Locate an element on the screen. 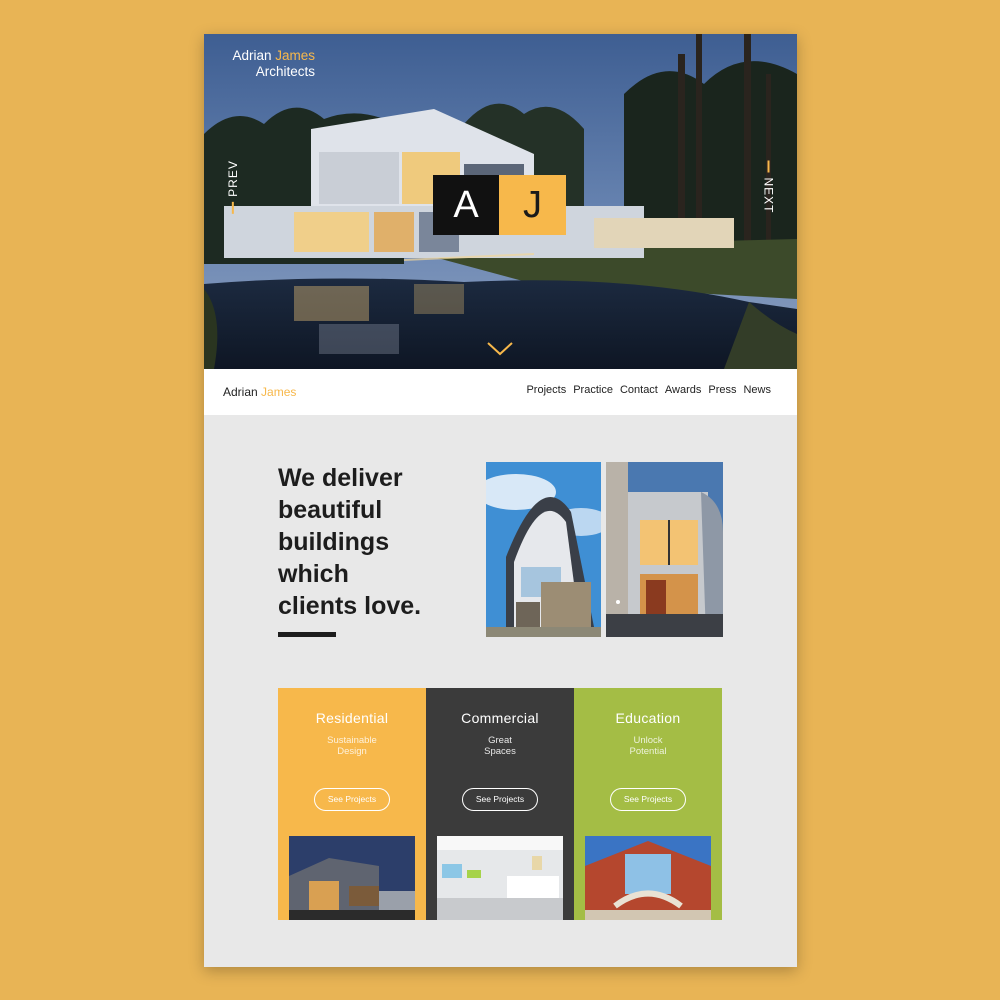 The width and height of the screenshot is (1000, 1000). headline-line: clients love. is located at coordinates (350, 606).